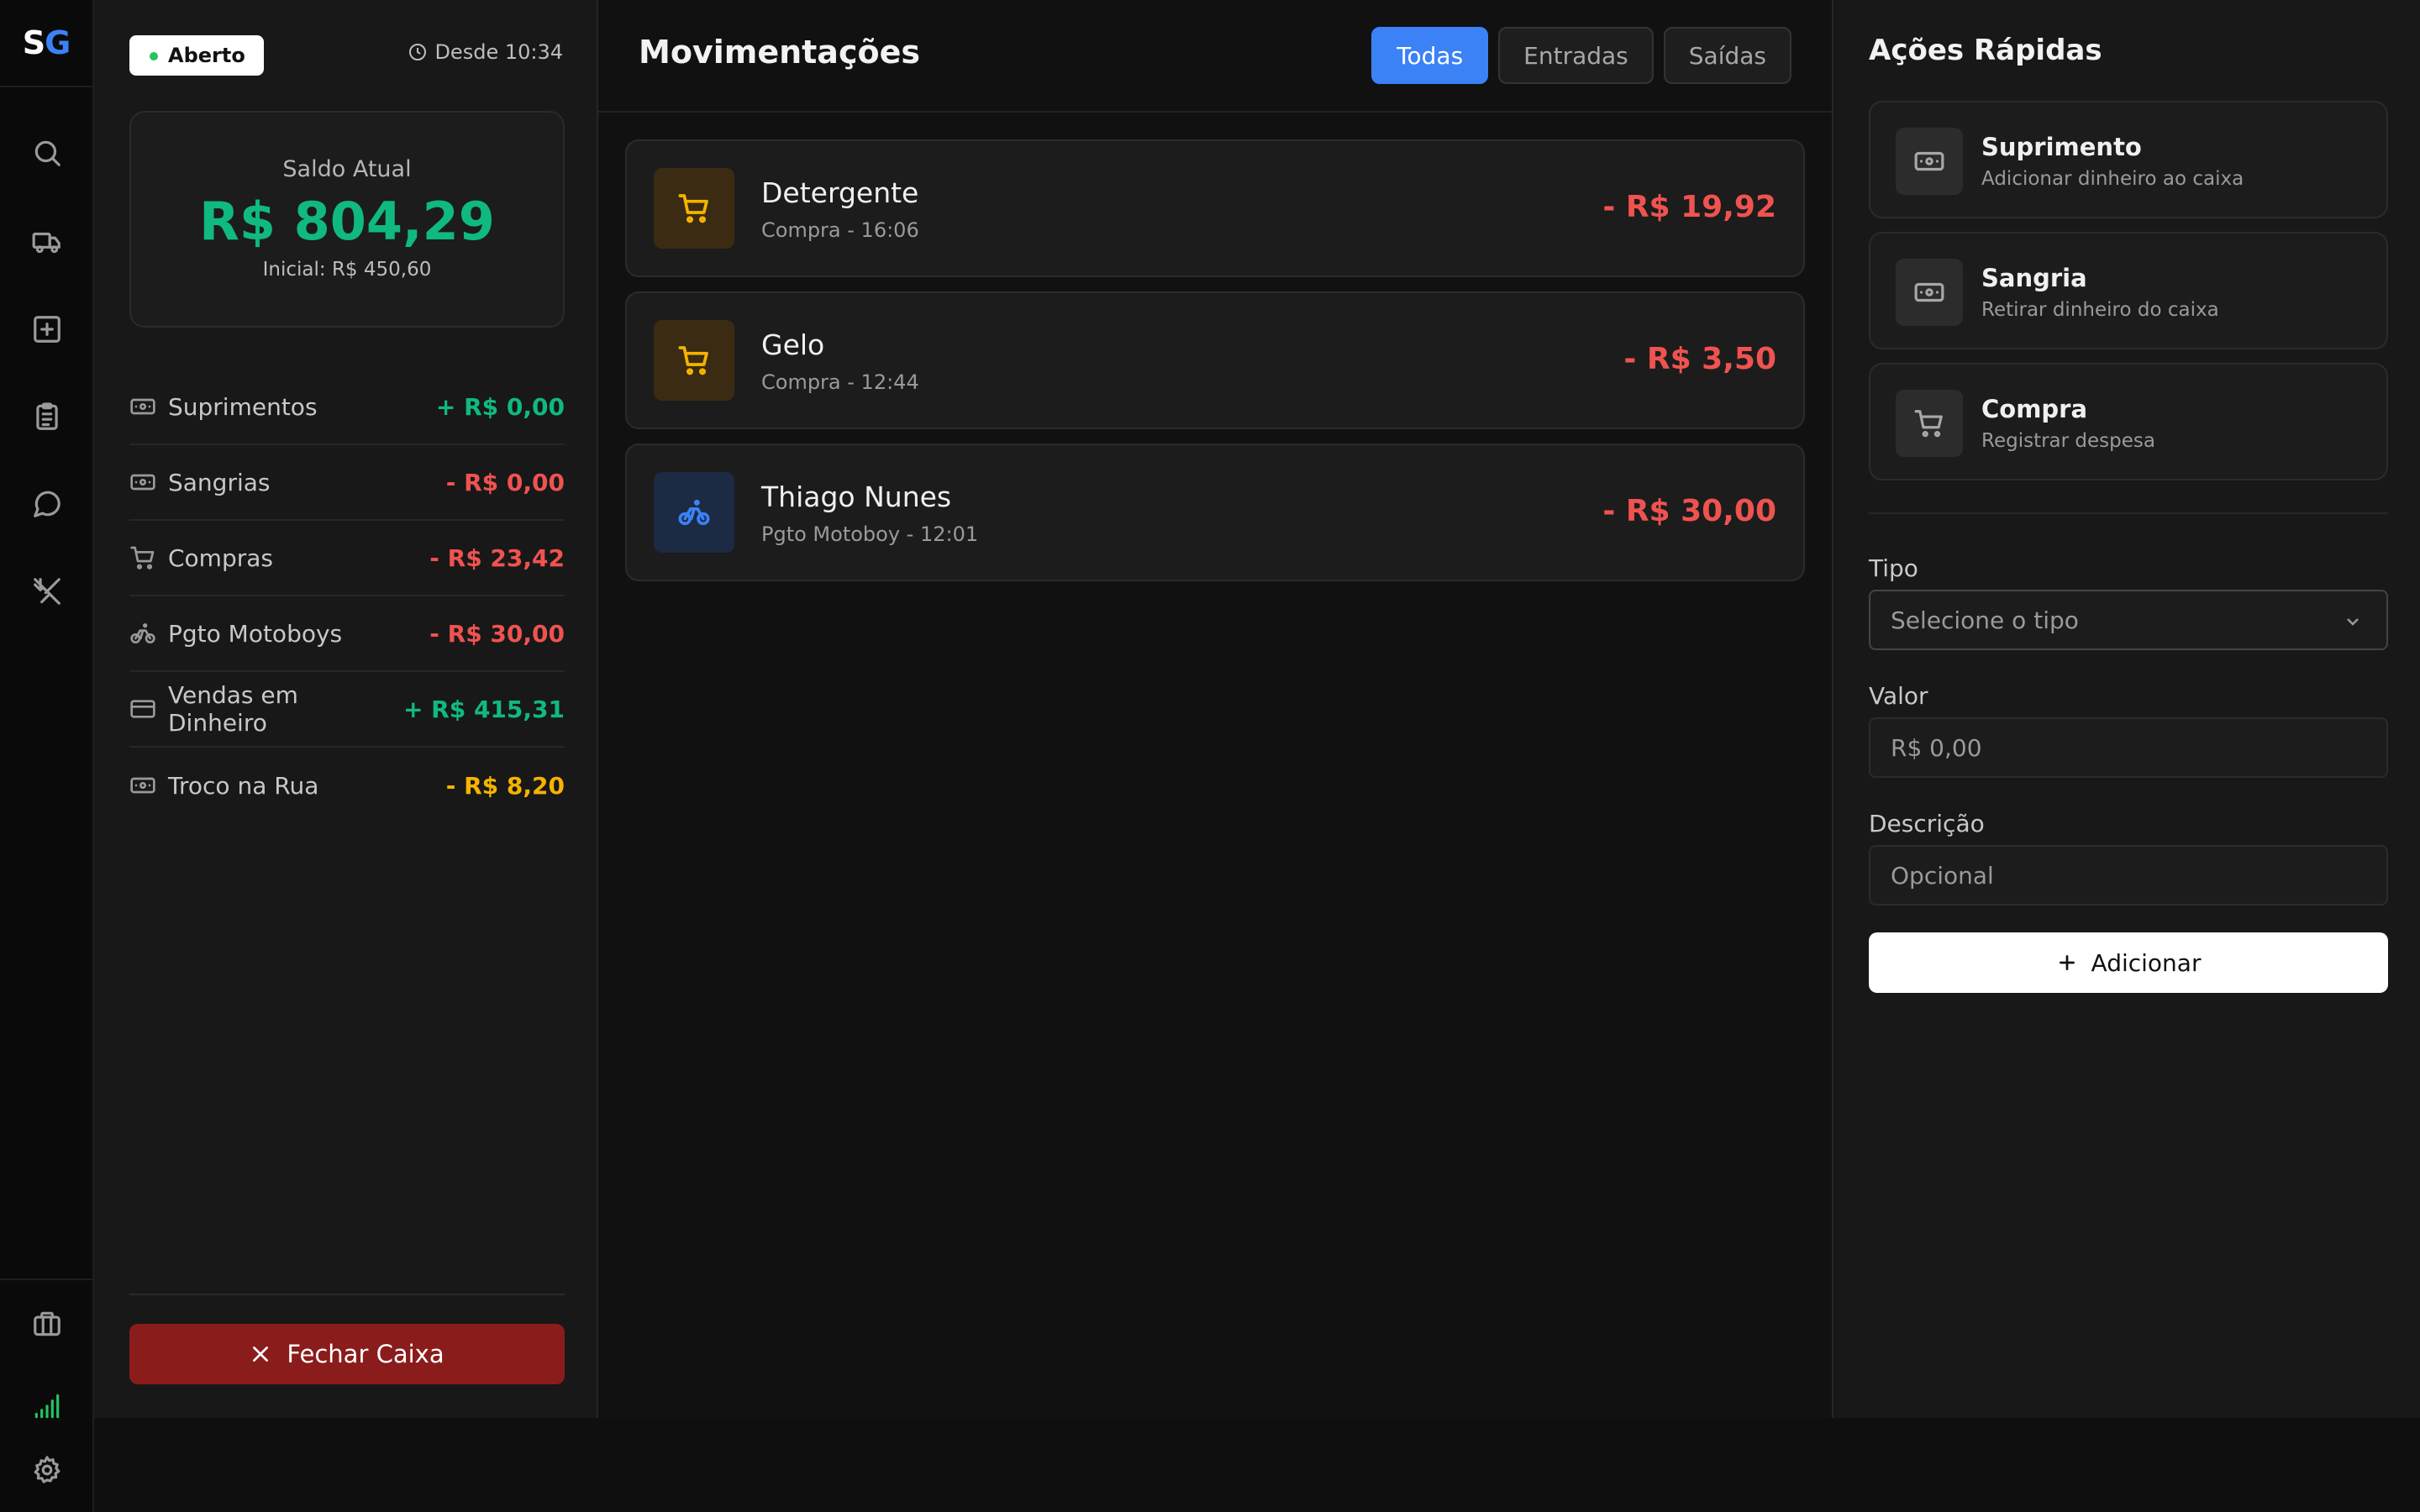 This screenshot has width=2420, height=1512. What do you see at coordinates (505, 785) in the screenshot?
I see `summary-value: - R$ 8,20` at bounding box center [505, 785].